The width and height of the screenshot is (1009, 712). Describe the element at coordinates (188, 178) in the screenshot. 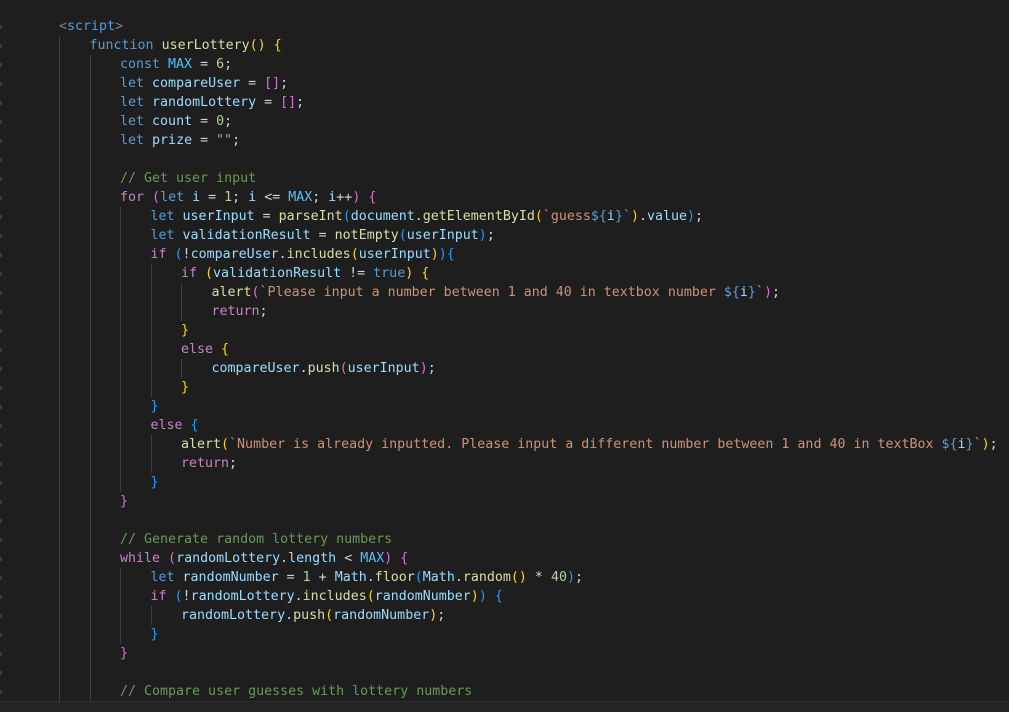

I see `code-token: // Get user input` at that location.